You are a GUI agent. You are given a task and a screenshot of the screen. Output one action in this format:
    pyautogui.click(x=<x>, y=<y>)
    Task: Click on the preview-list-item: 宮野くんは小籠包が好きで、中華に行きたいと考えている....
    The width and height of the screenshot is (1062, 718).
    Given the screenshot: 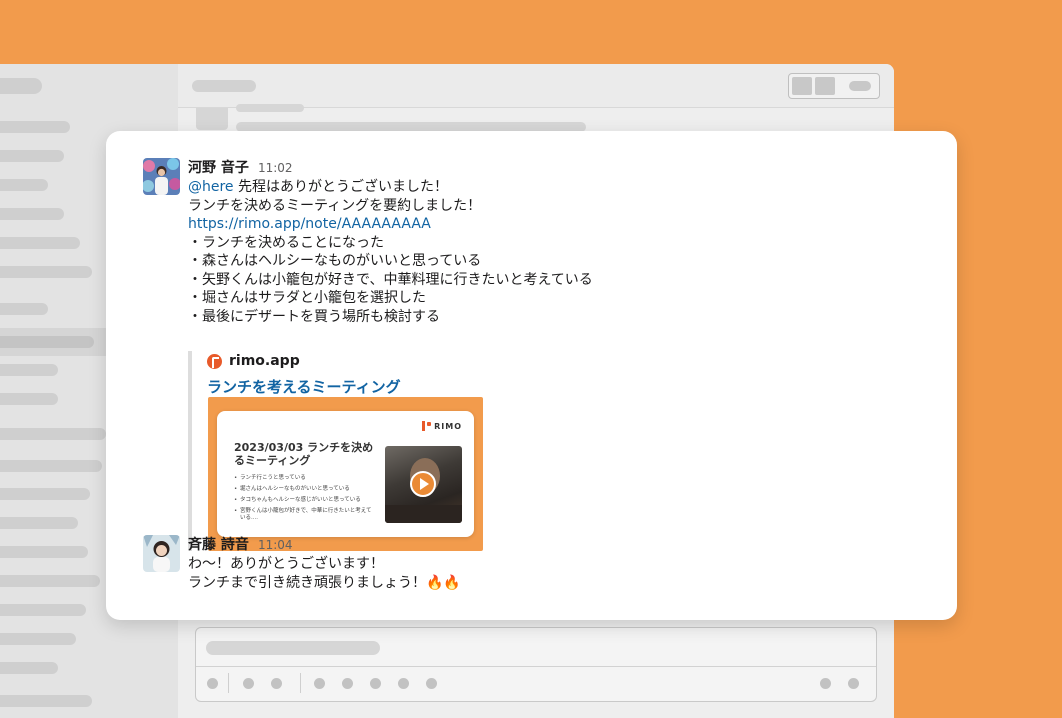 What is the action you would take?
    pyautogui.click(x=304, y=515)
    